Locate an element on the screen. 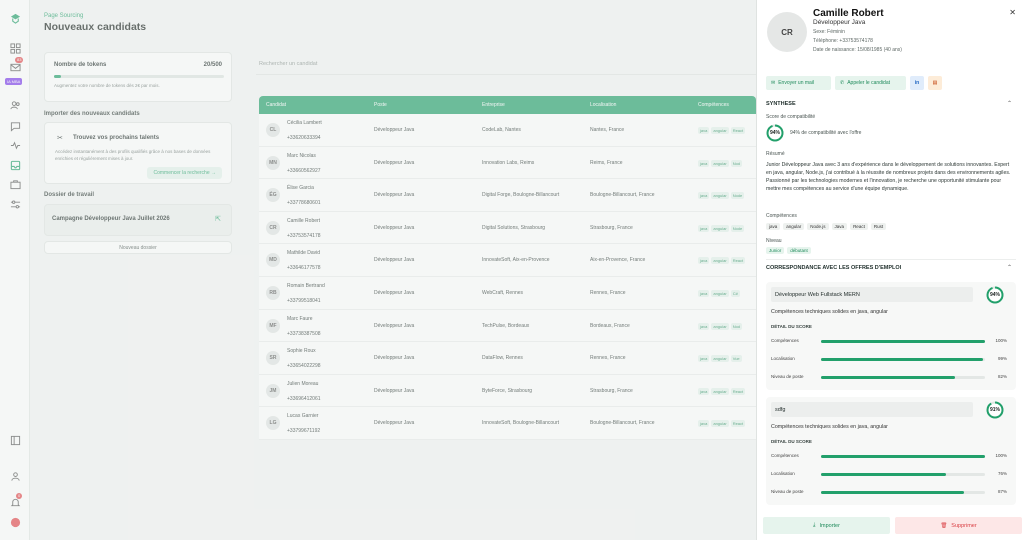 This screenshot has width=1024, height=540. cell-entreprise: TechPulse, Bordeaux is located at coordinates (506, 325).